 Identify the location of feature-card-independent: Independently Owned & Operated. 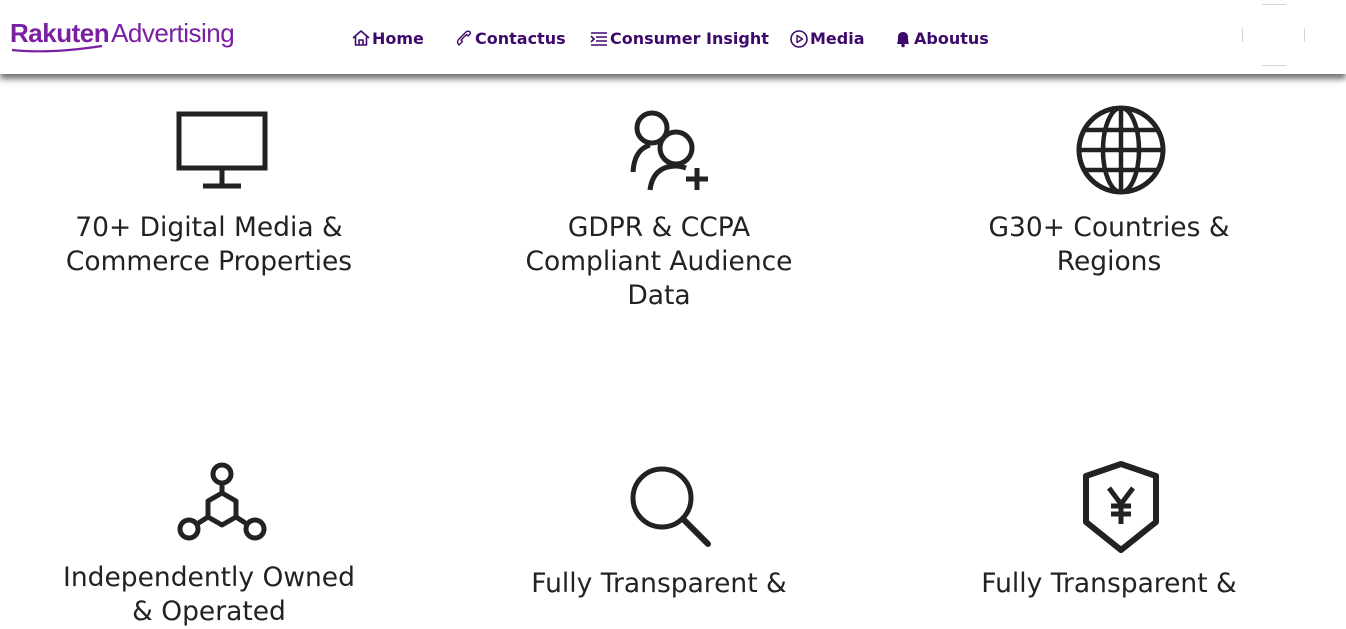
(209, 541).